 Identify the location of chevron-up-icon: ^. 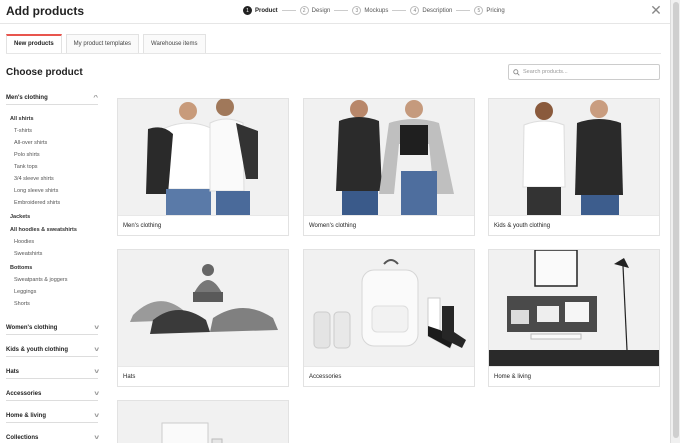
(96, 97).